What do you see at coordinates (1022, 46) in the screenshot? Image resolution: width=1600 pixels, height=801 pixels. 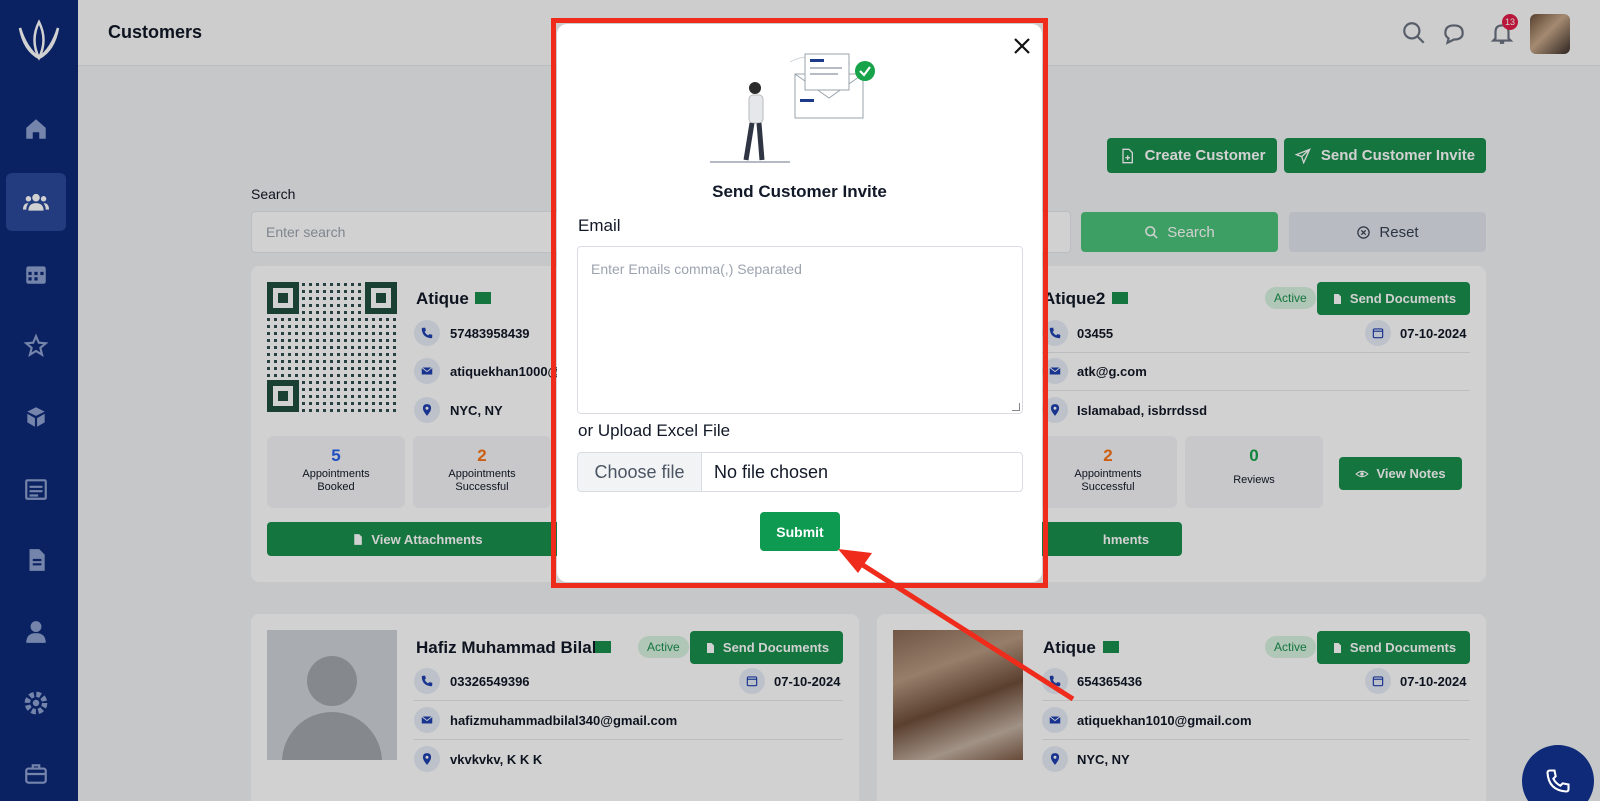 I see `close-icon` at bounding box center [1022, 46].